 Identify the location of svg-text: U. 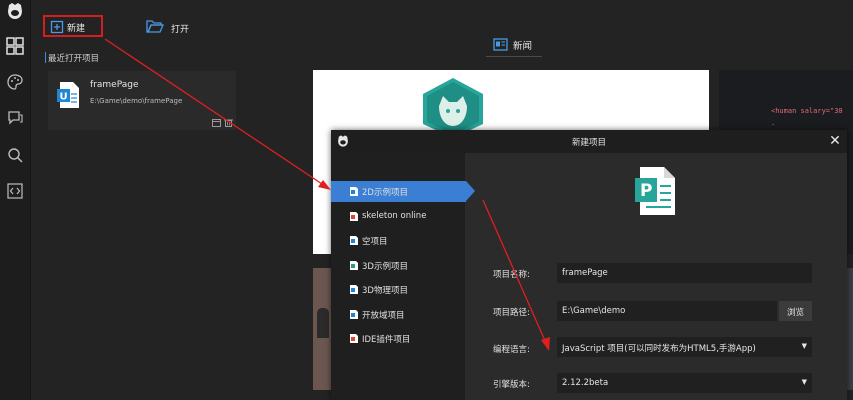
(64, 97).